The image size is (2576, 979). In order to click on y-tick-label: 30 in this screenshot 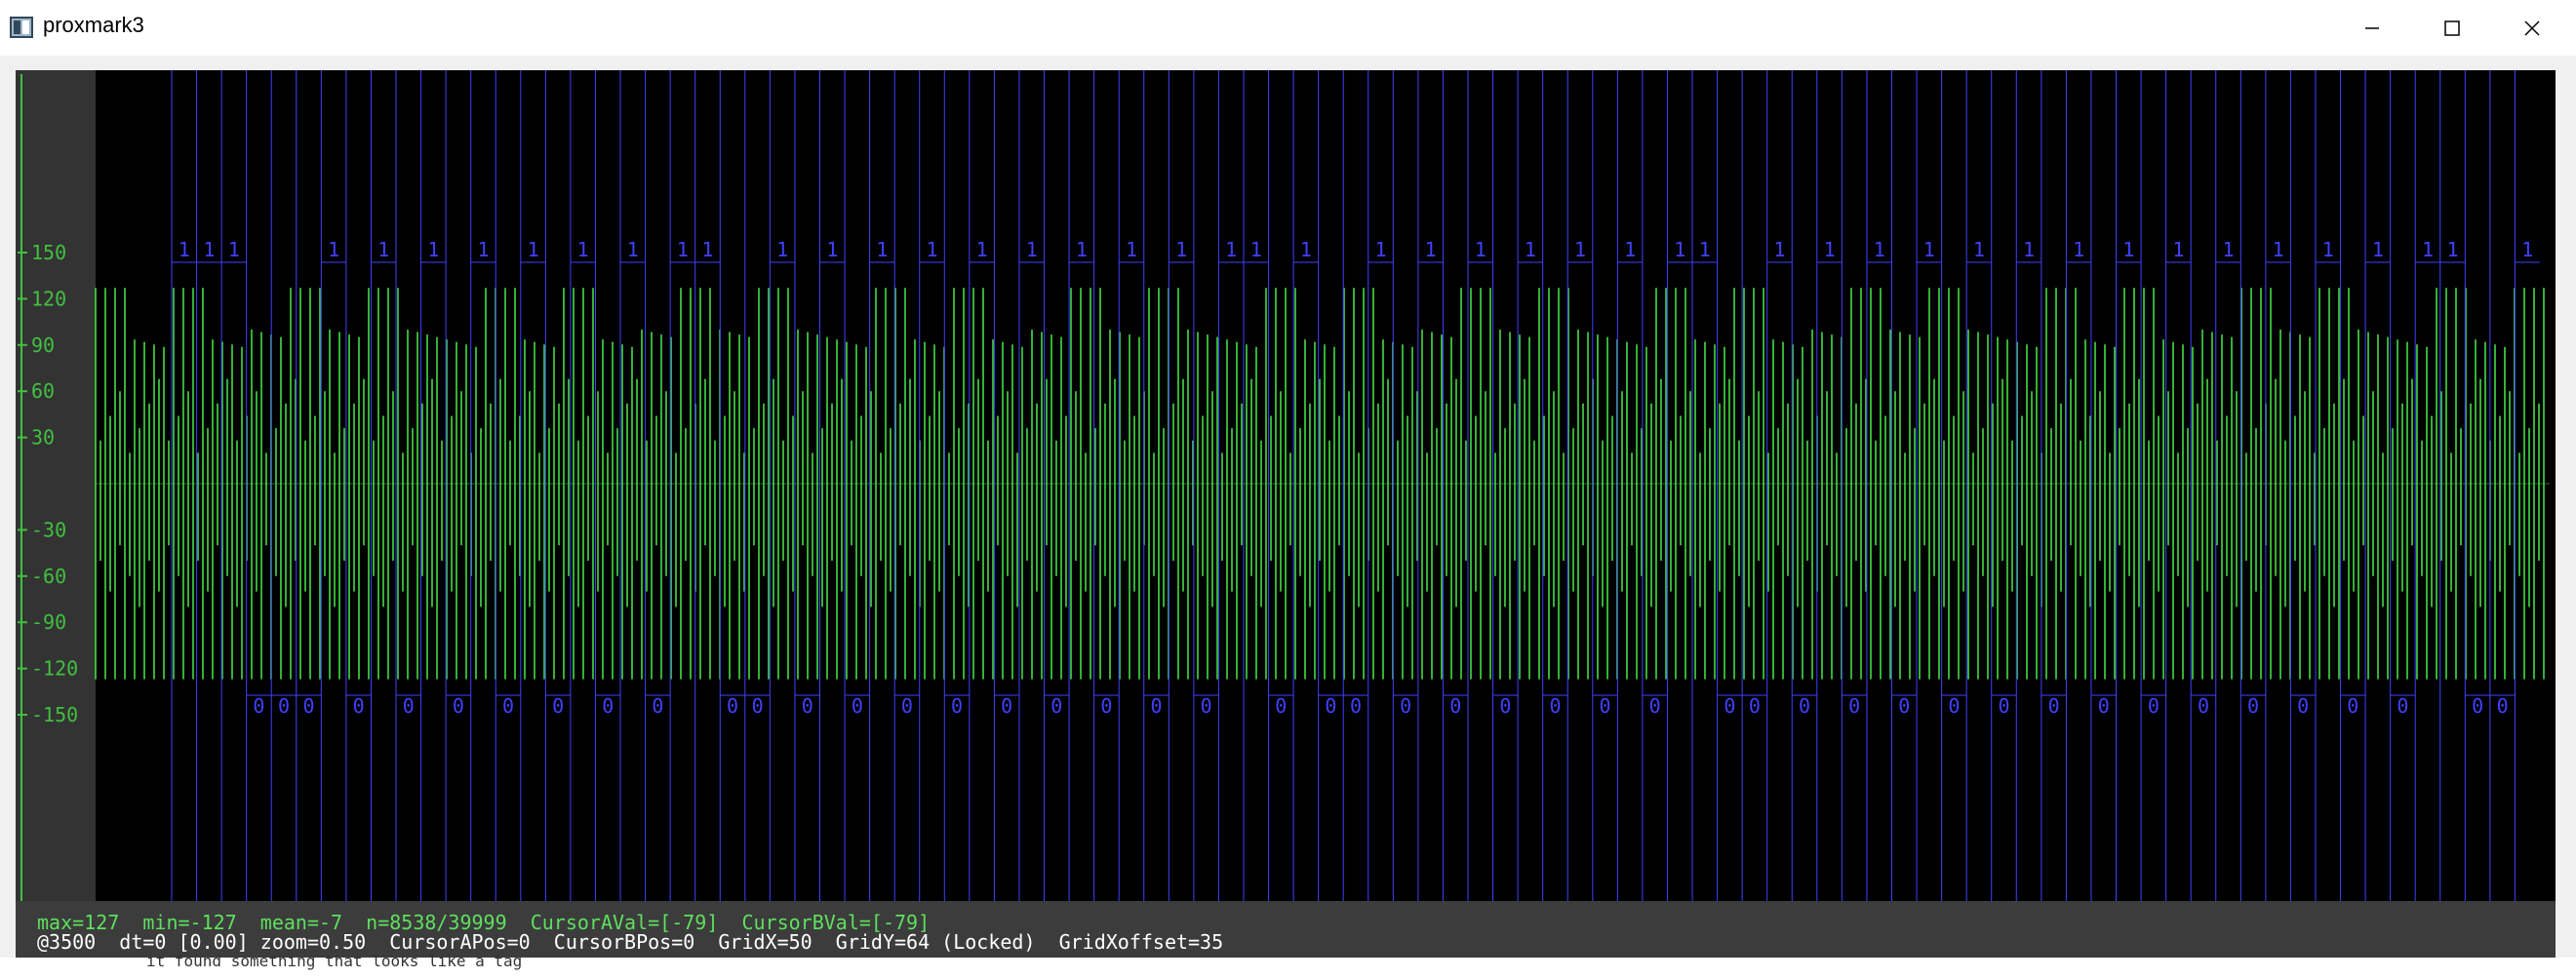, I will do `click(43, 438)`.